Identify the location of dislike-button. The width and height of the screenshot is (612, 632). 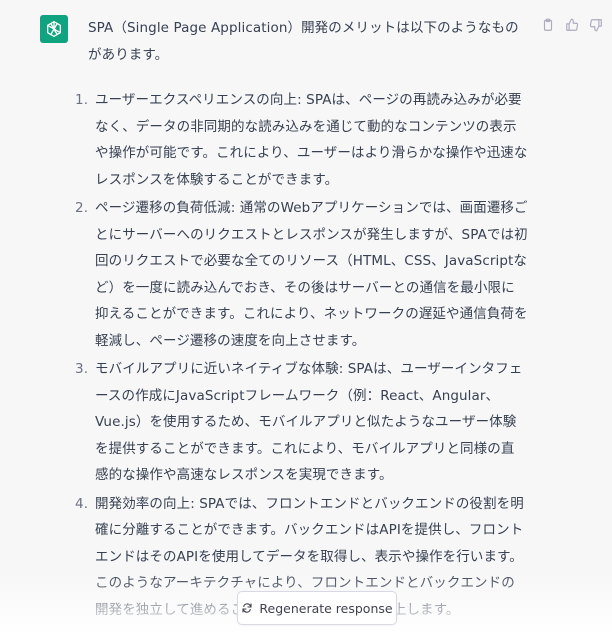
(596, 25).